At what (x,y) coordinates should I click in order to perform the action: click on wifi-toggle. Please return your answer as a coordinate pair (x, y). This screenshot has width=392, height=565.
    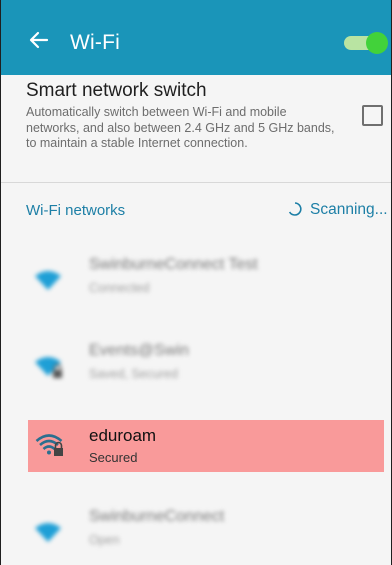
    Looking at the image, I should click on (366, 43).